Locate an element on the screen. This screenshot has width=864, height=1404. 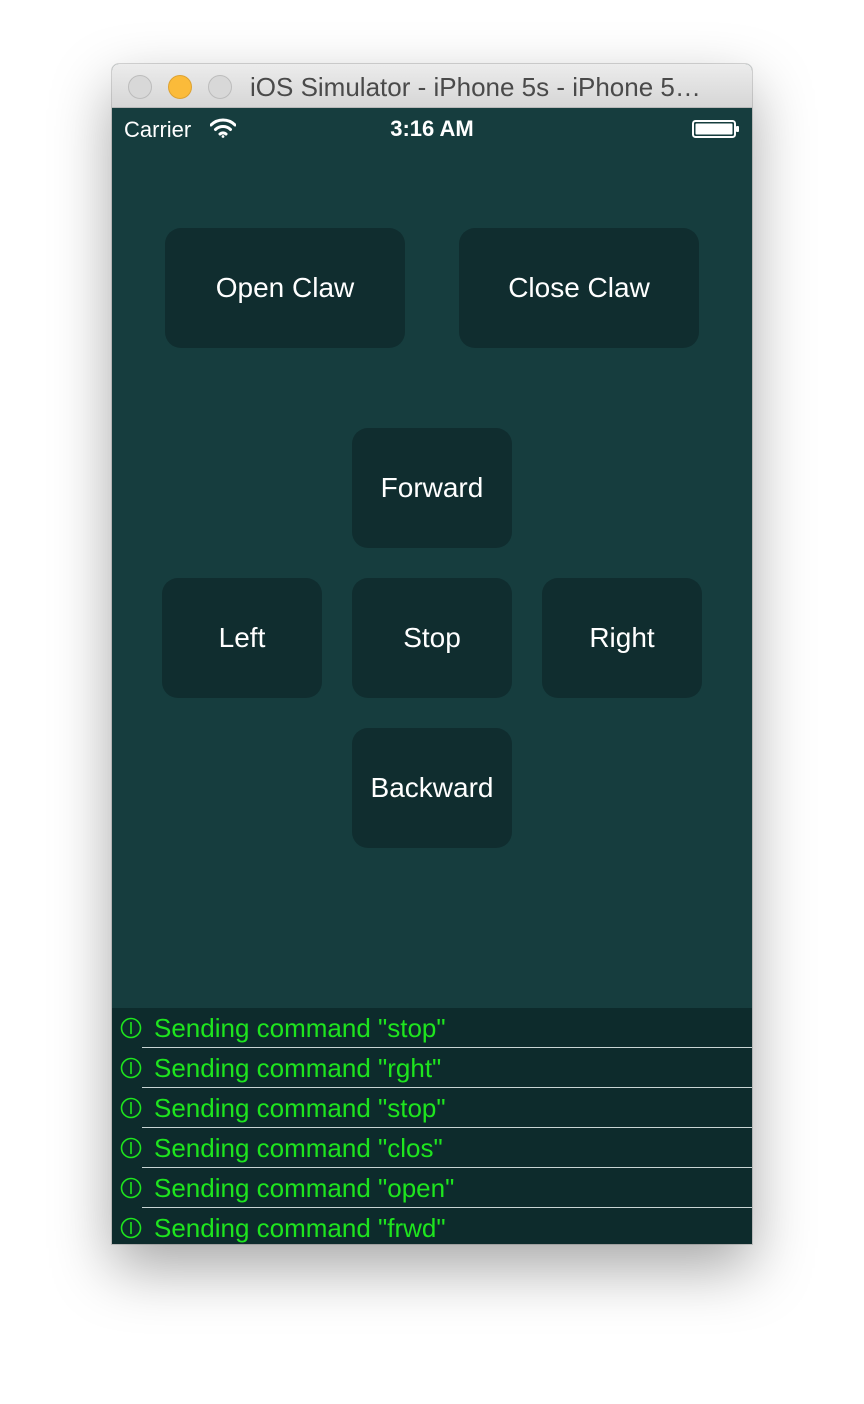
battery-icon is located at coordinates (715, 129).